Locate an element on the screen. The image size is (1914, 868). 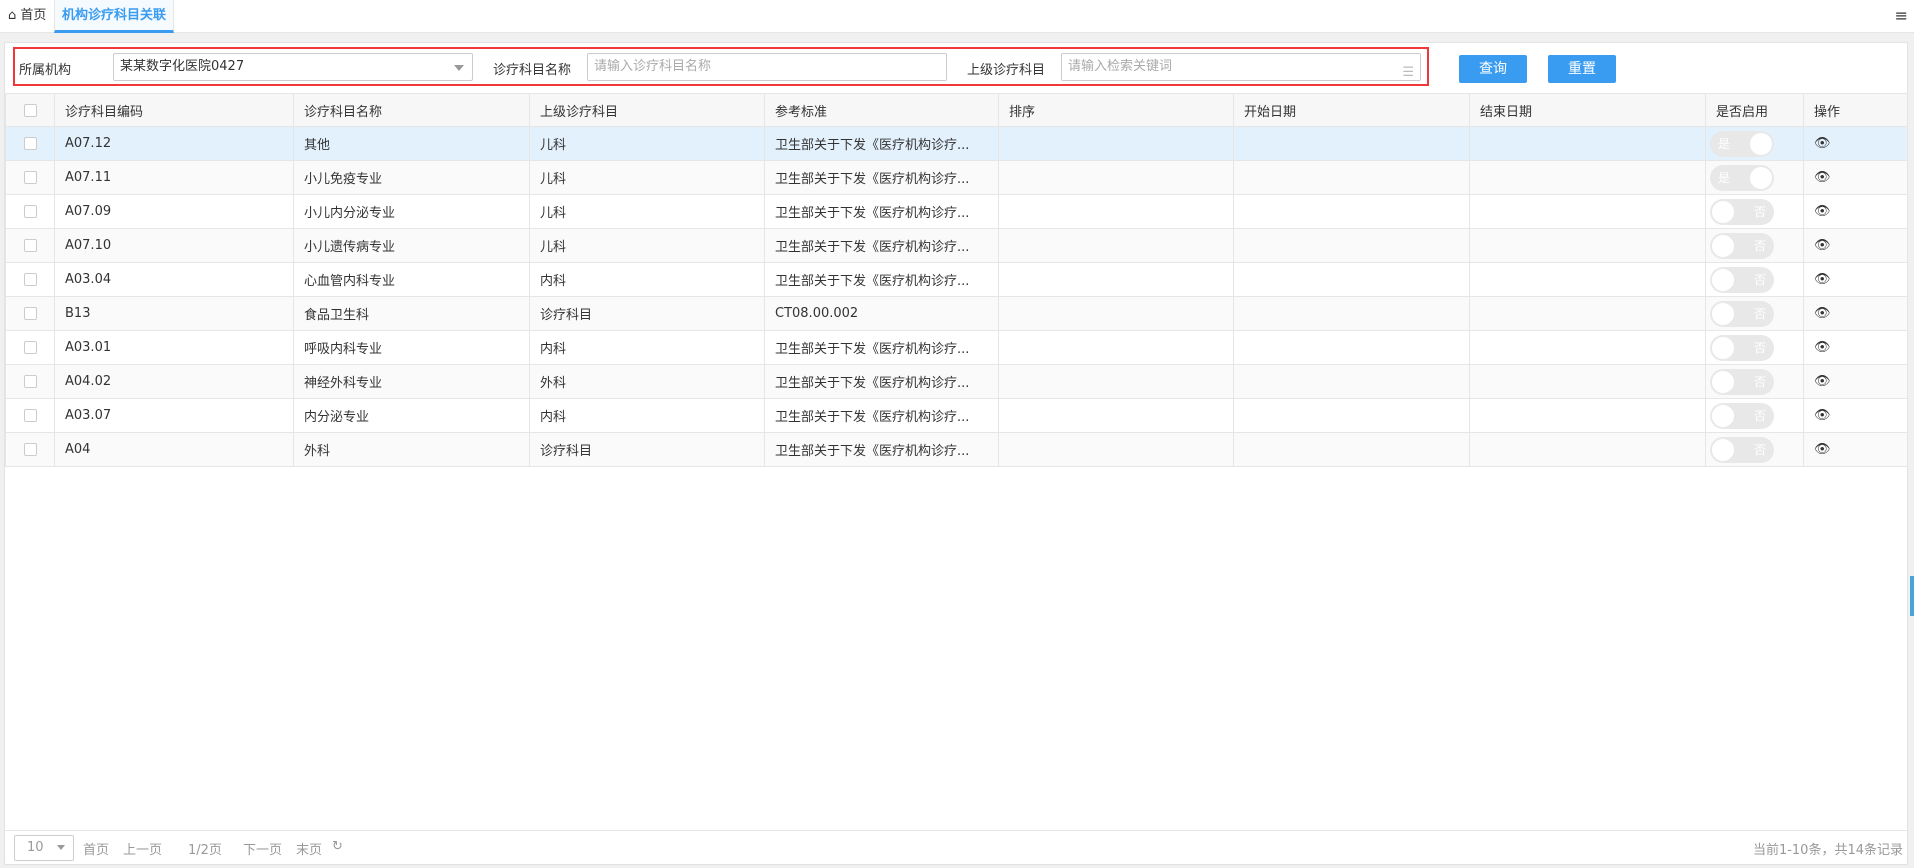
cell-name: 外科 is located at coordinates (411, 449).